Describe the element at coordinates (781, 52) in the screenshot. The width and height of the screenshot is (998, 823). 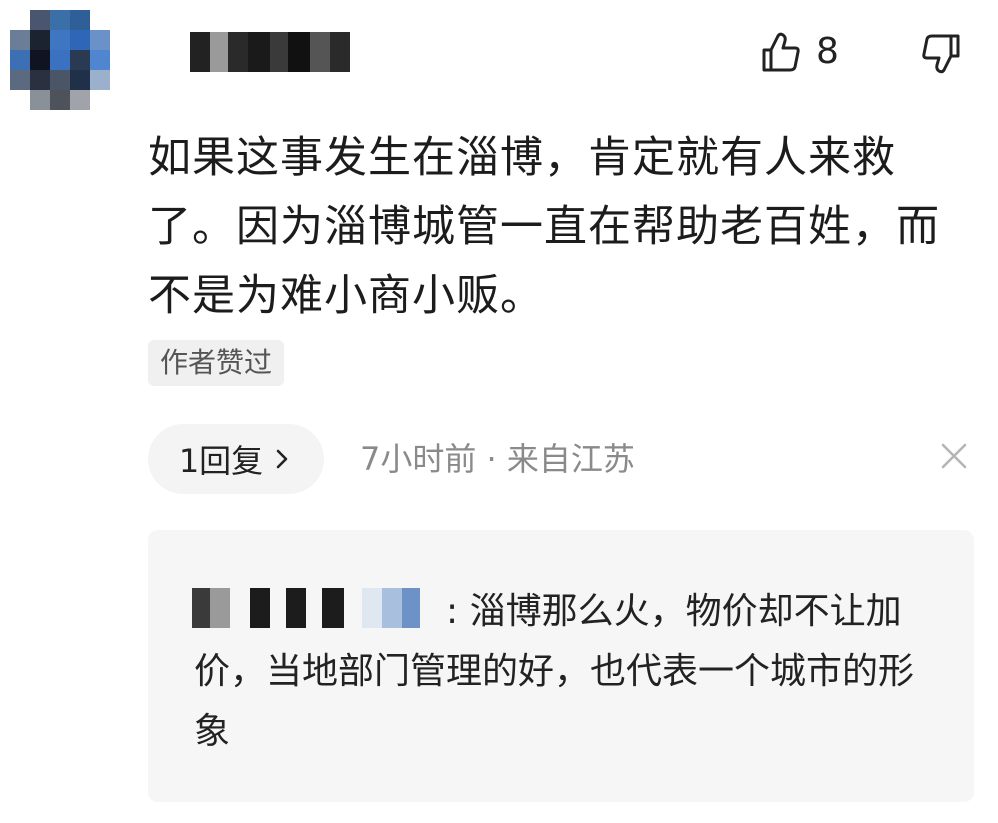
I see `thumbs-up-icon` at that location.